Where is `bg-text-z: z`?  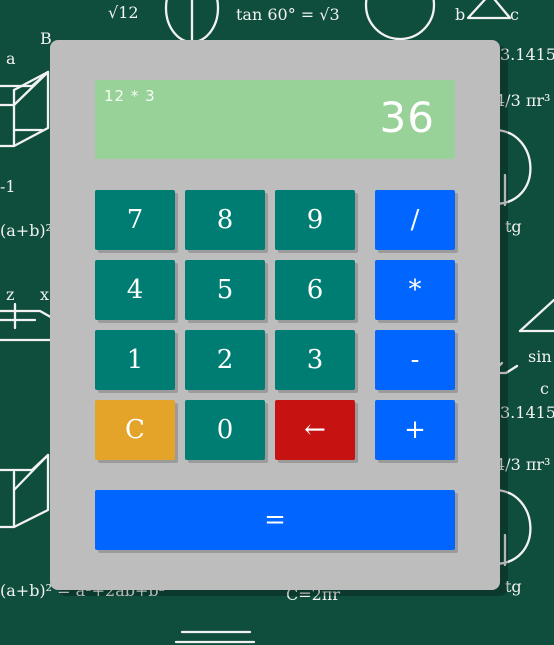
bg-text-z: z is located at coordinates (10, 294).